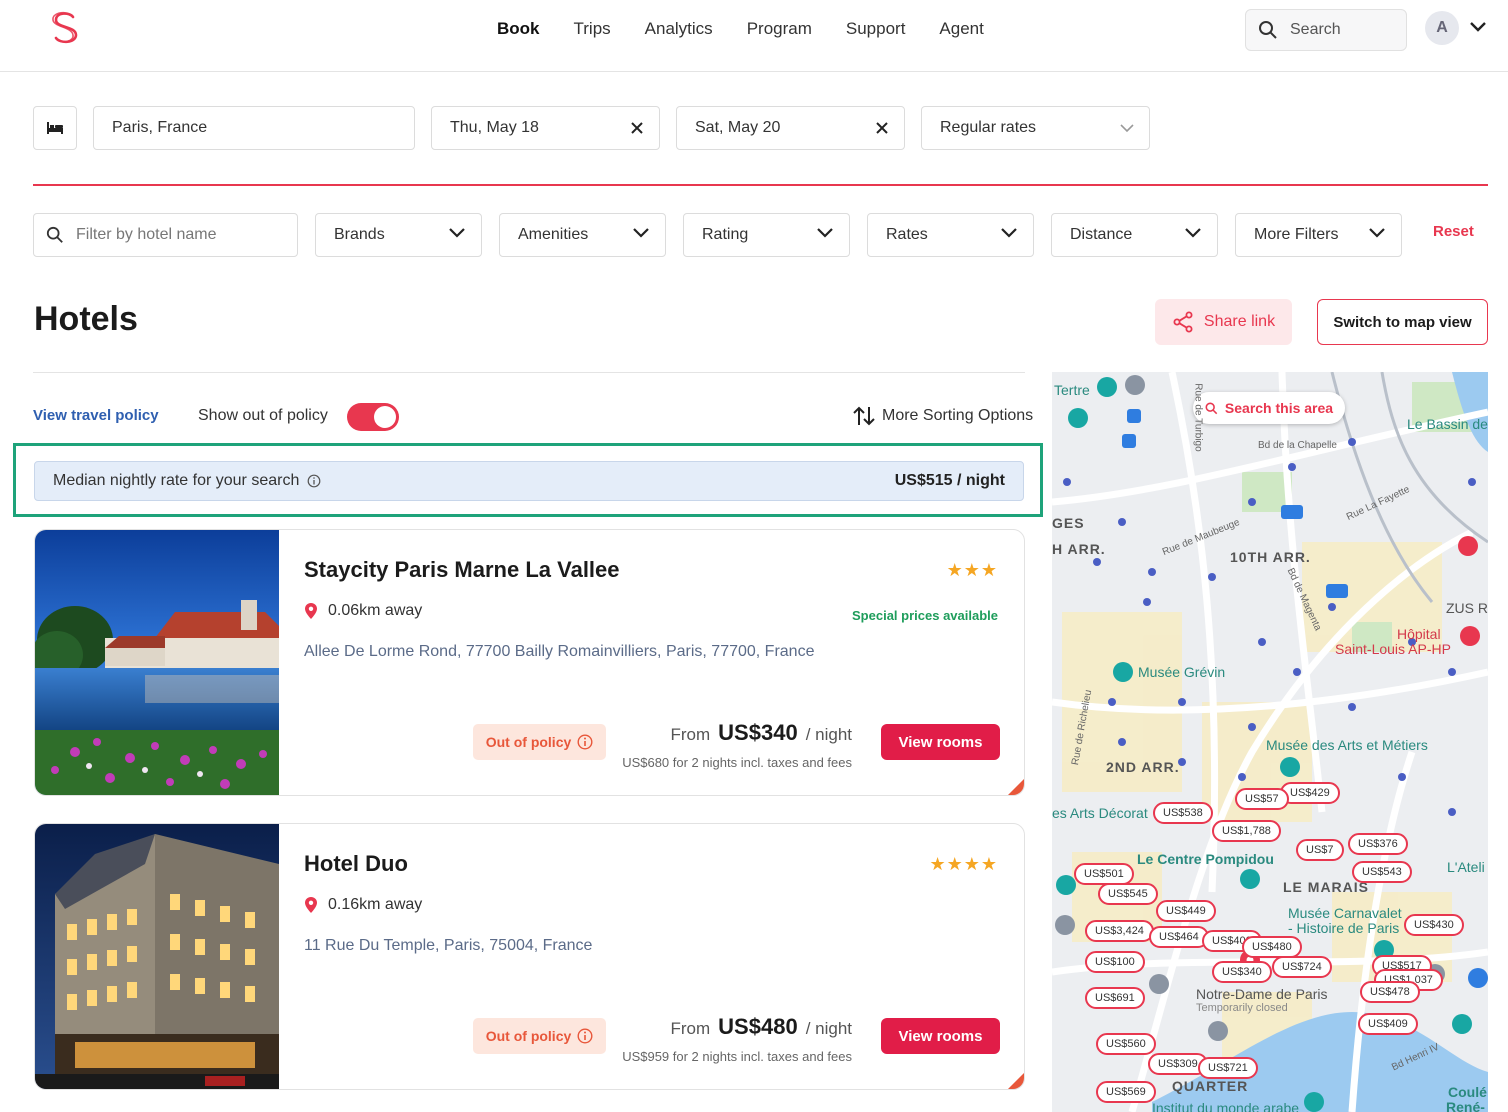 The image size is (1508, 1112). What do you see at coordinates (1179, 937) in the screenshot?
I see `price-pin: US$464` at bounding box center [1179, 937].